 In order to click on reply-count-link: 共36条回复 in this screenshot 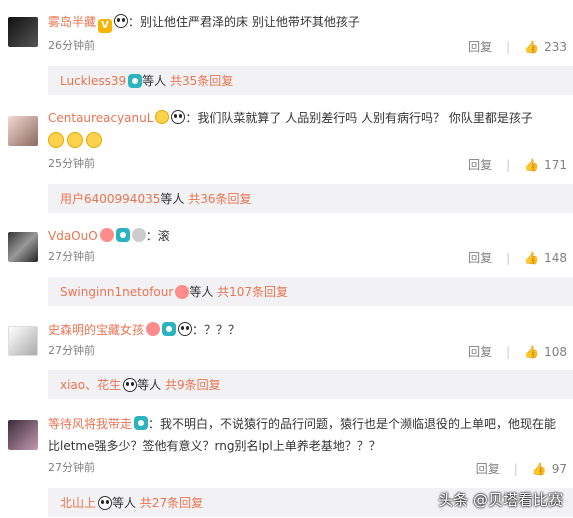, I will do `click(219, 198)`.